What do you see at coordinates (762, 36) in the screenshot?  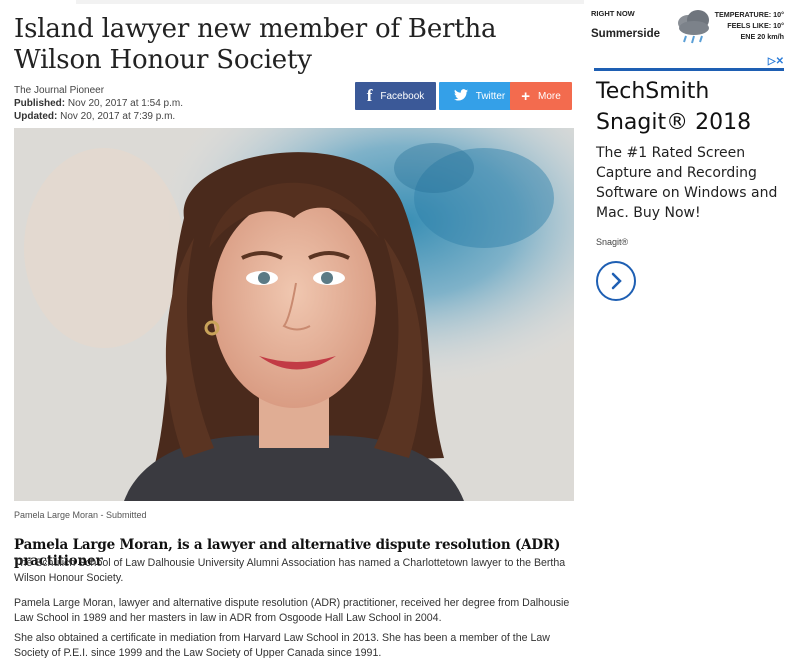 I see `weather-wind: ENE 20 km/h` at bounding box center [762, 36].